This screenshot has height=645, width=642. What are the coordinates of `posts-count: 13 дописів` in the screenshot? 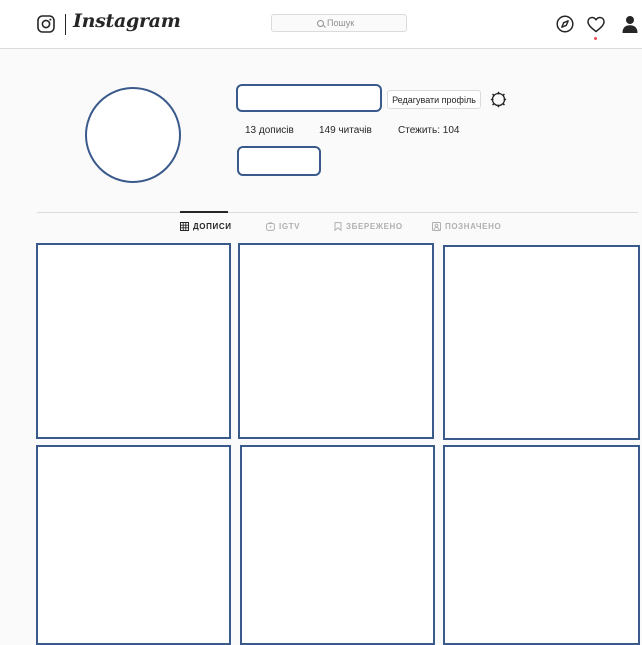 It's located at (269, 130).